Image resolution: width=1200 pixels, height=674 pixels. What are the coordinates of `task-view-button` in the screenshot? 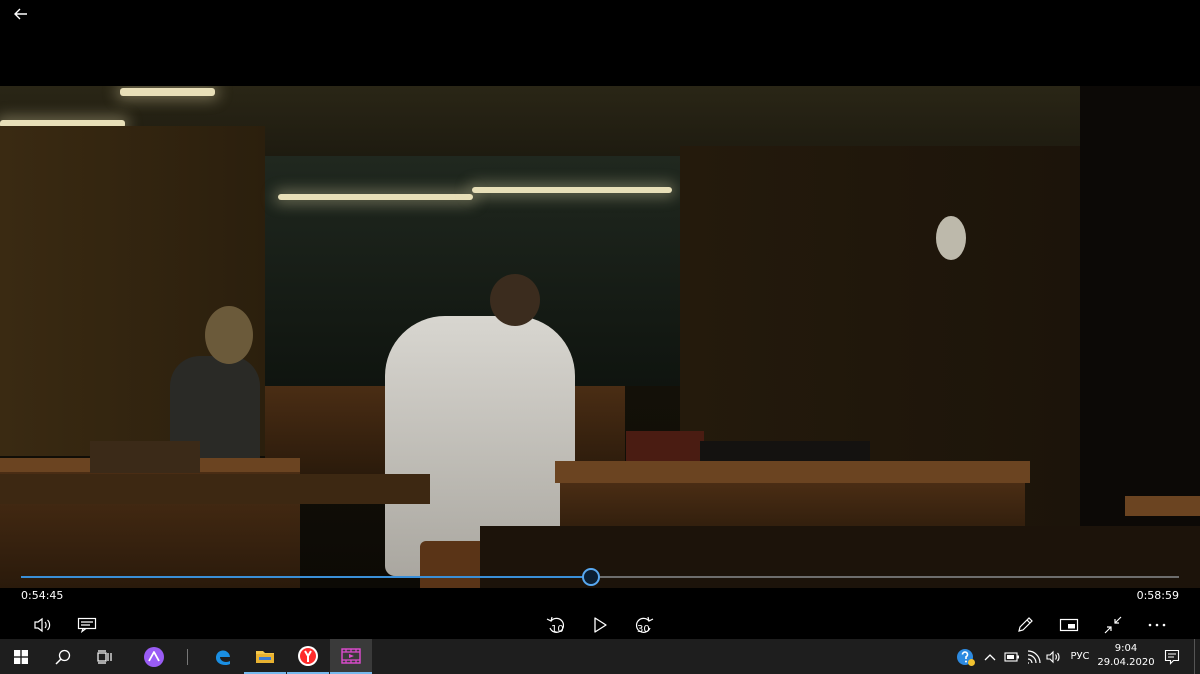 It's located at (105, 656).